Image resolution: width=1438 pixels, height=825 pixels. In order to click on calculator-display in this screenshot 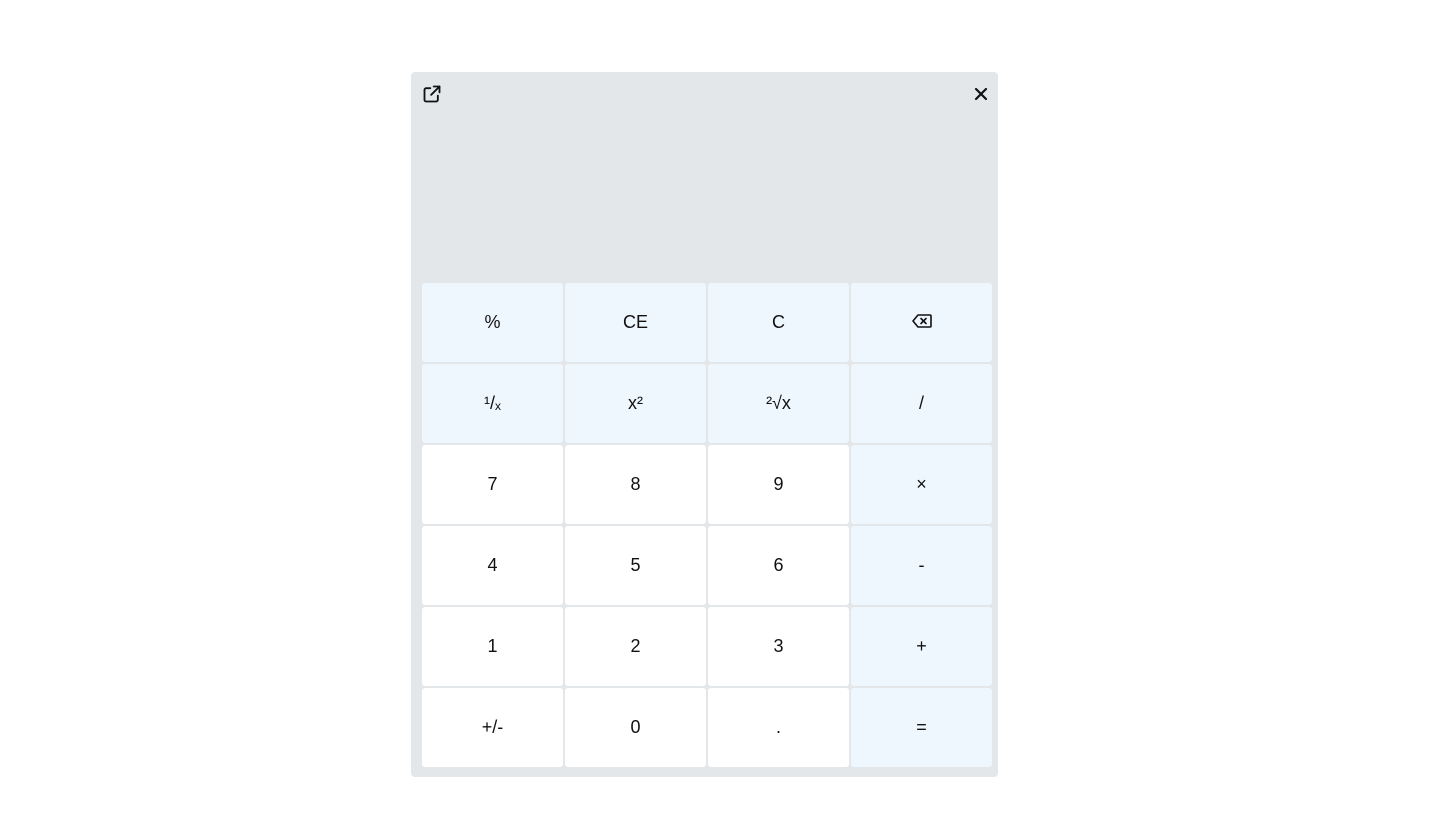, I will do `click(704, 199)`.